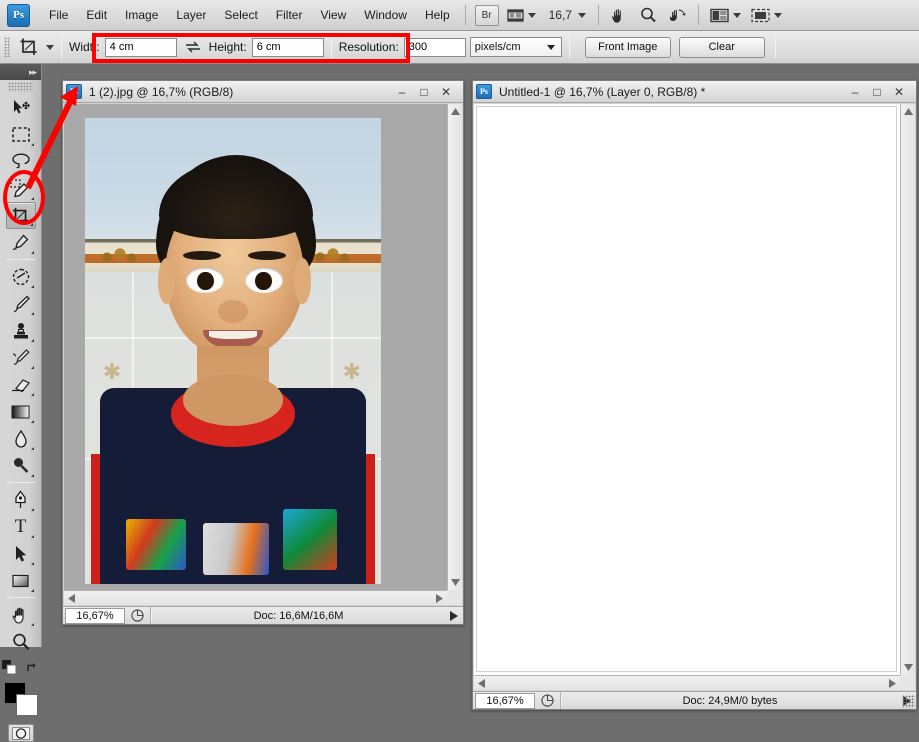  I want to click on menu-window: Window, so click(385, 15).